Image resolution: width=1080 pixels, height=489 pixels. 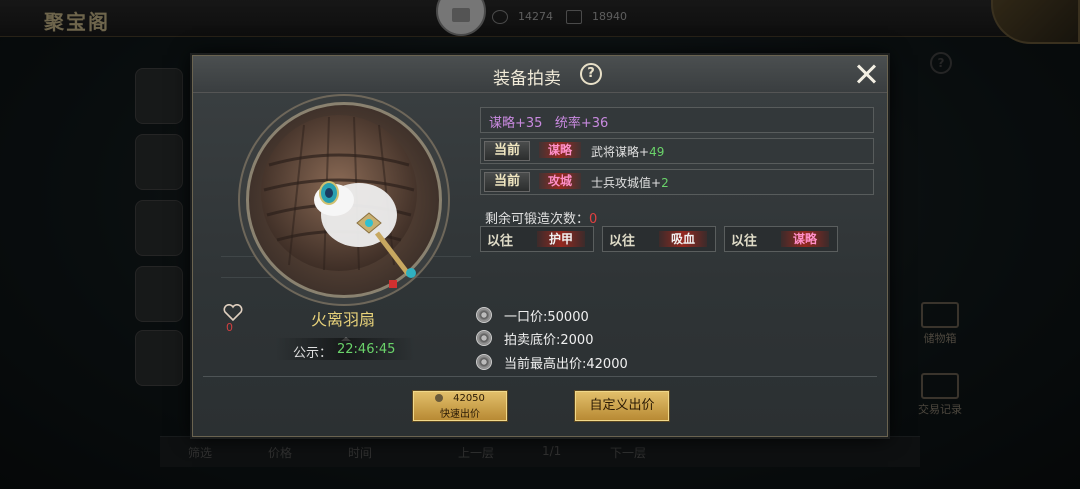 I want to click on dialog-title: 装备拍卖, so click(x=540, y=76).